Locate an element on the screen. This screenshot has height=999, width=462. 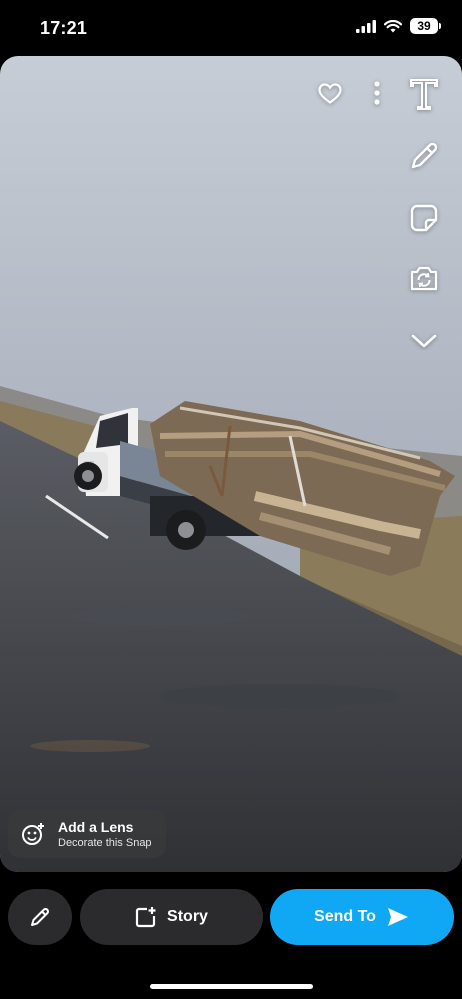
more-vertical-icon is located at coordinates (377, 93).